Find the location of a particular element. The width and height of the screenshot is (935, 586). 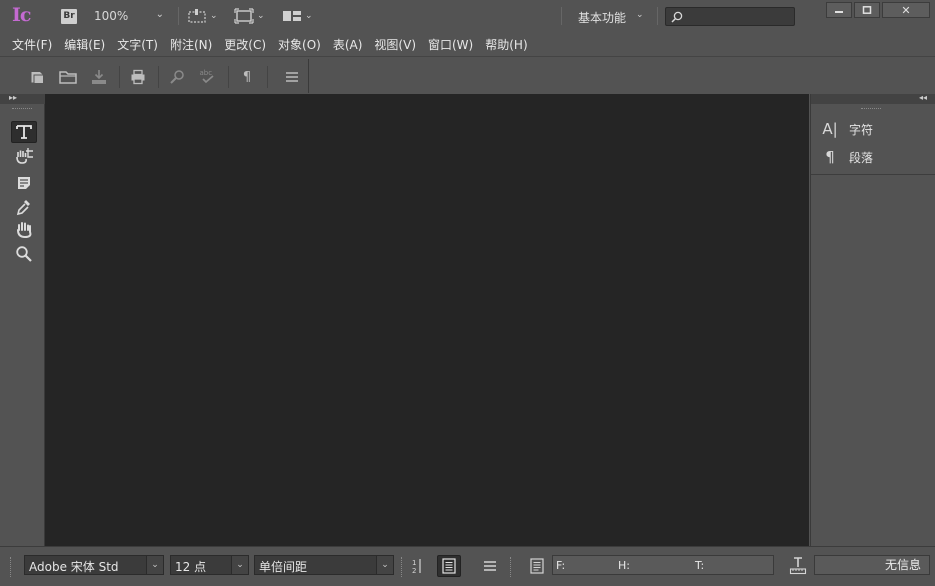

text-frame-icon is located at coordinates (449, 566).